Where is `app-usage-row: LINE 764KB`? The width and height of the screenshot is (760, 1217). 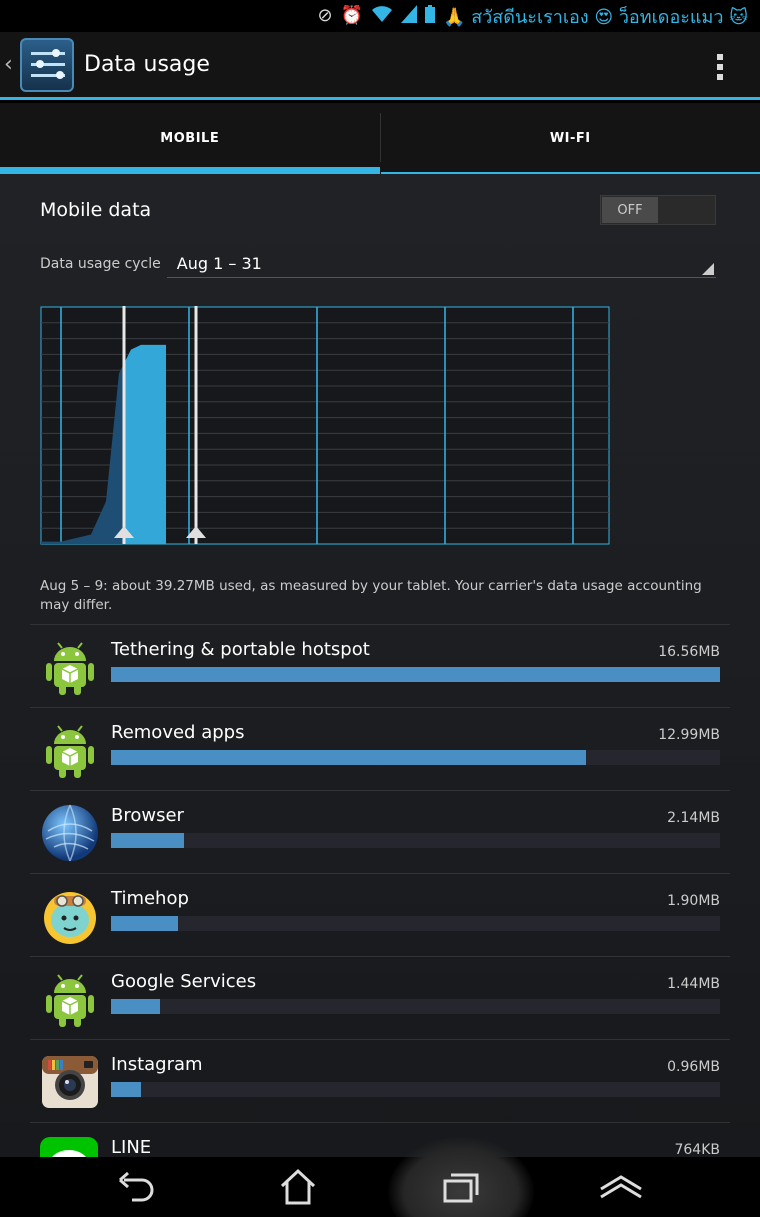 app-usage-row: LINE 764KB is located at coordinates (380, 1139).